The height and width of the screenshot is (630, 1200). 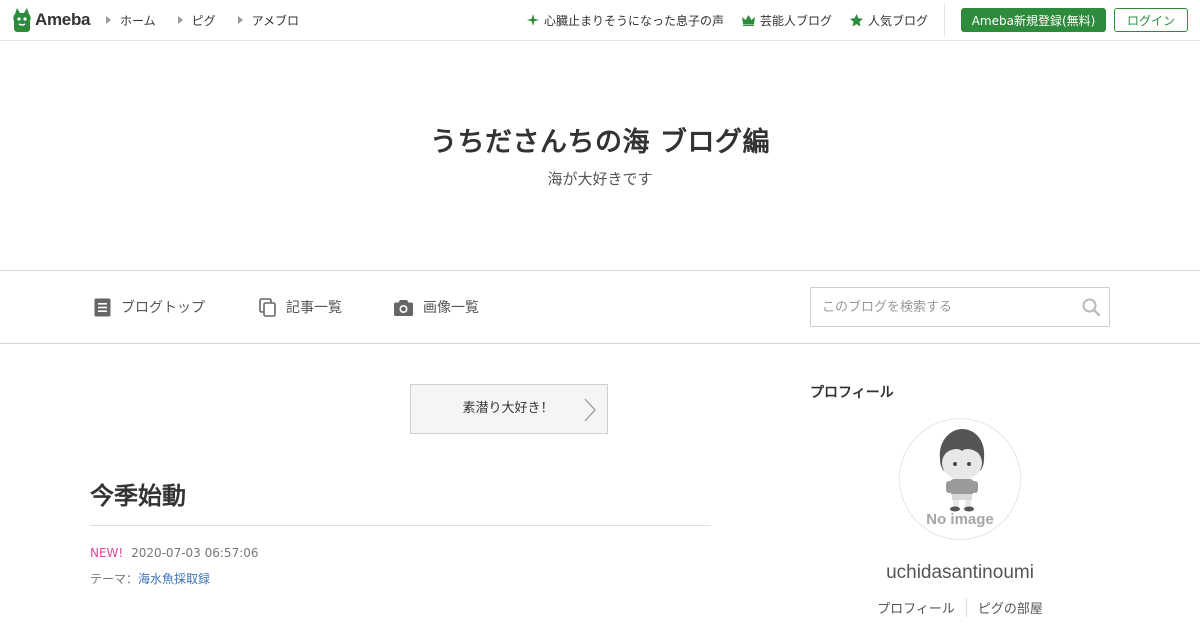 I want to click on blog-nav-entries: 記事一覧, so click(x=300, y=307).